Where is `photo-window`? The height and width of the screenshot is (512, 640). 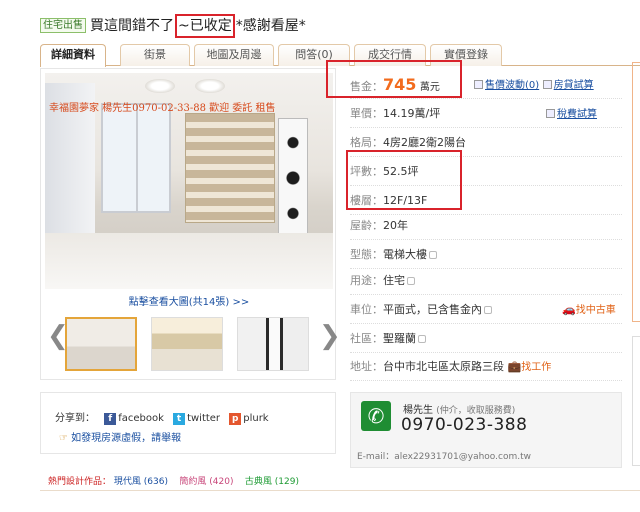 photo-window is located at coordinates (136, 158).